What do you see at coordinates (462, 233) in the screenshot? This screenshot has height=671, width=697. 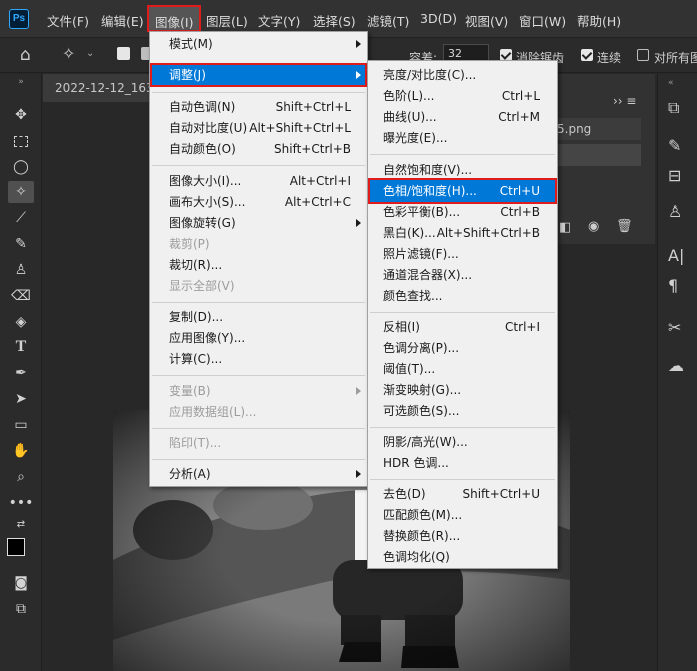 I see `menu-item-black-white: 黑白(K)... Alt+Shift+Ctrl+B` at bounding box center [462, 233].